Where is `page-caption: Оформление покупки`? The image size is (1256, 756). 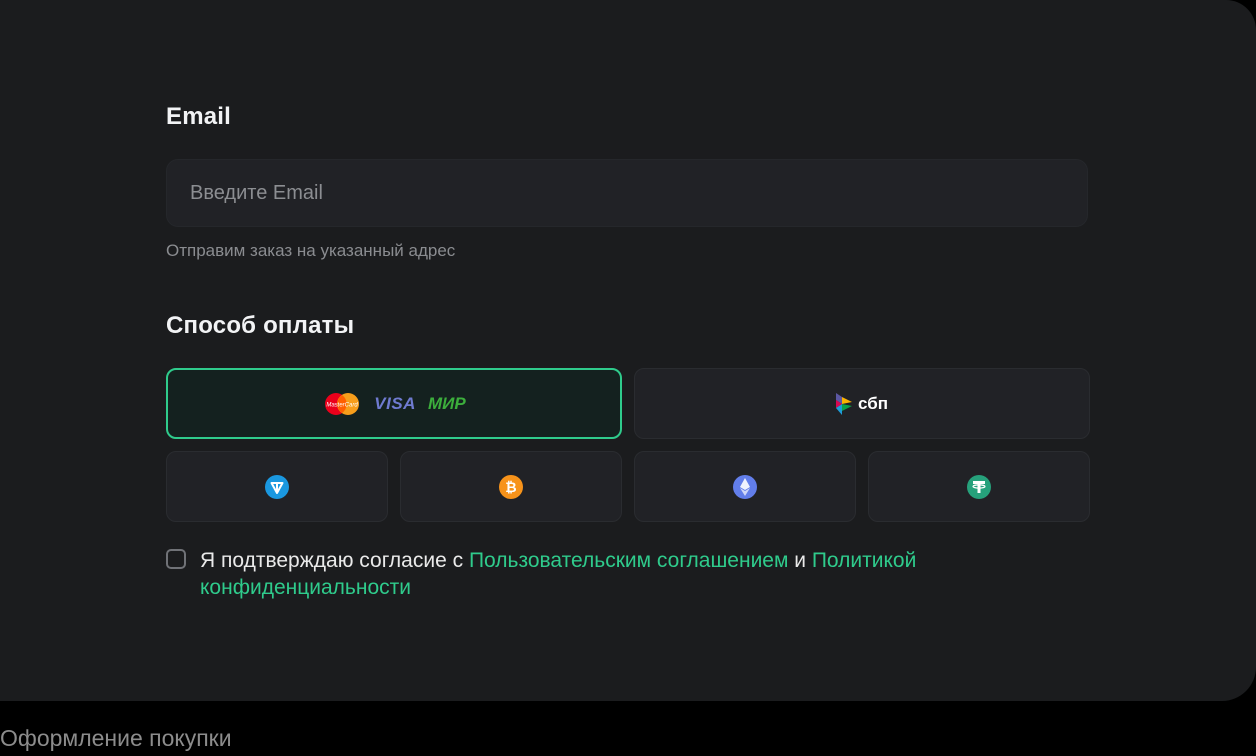
page-caption: Оформление покупки is located at coordinates (116, 738).